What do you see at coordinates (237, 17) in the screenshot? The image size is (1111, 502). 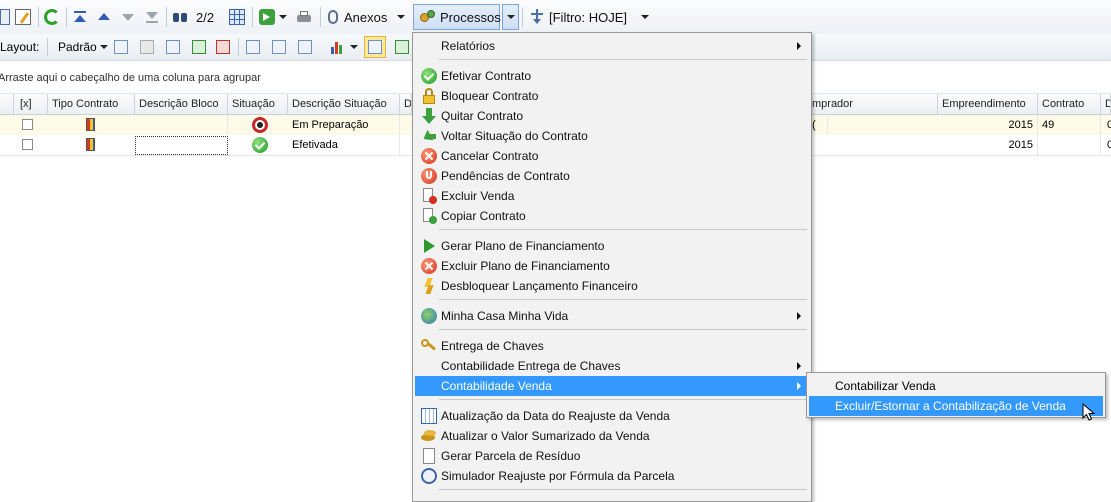 I see `grid-view-button` at bounding box center [237, 17].